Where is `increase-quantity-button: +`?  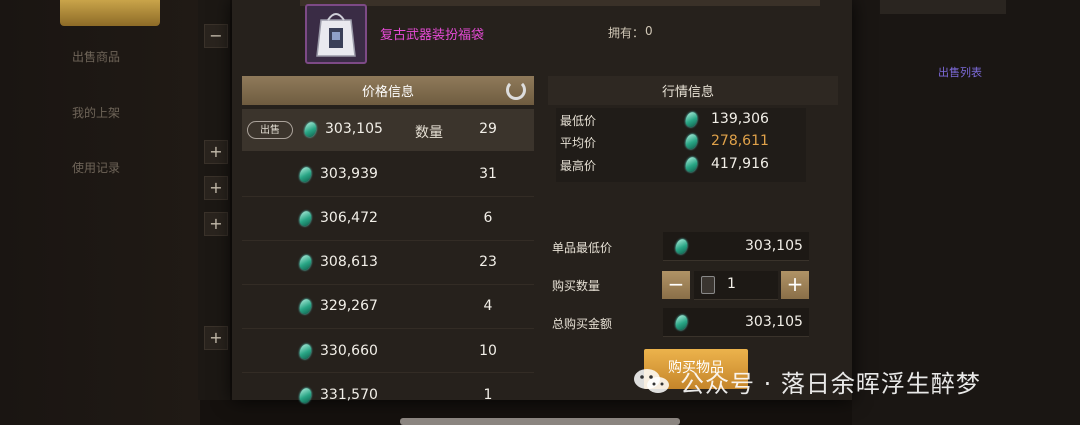
increase-quantity-button: + is located at coordinates (795, 285).